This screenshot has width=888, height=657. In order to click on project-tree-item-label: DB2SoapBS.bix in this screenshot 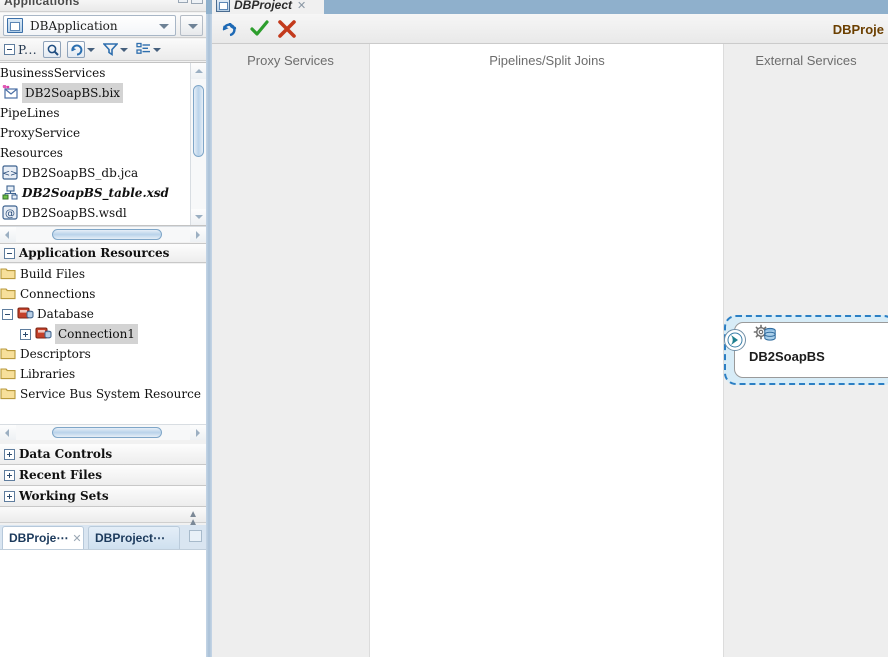, I will do `click(73, 93)`.